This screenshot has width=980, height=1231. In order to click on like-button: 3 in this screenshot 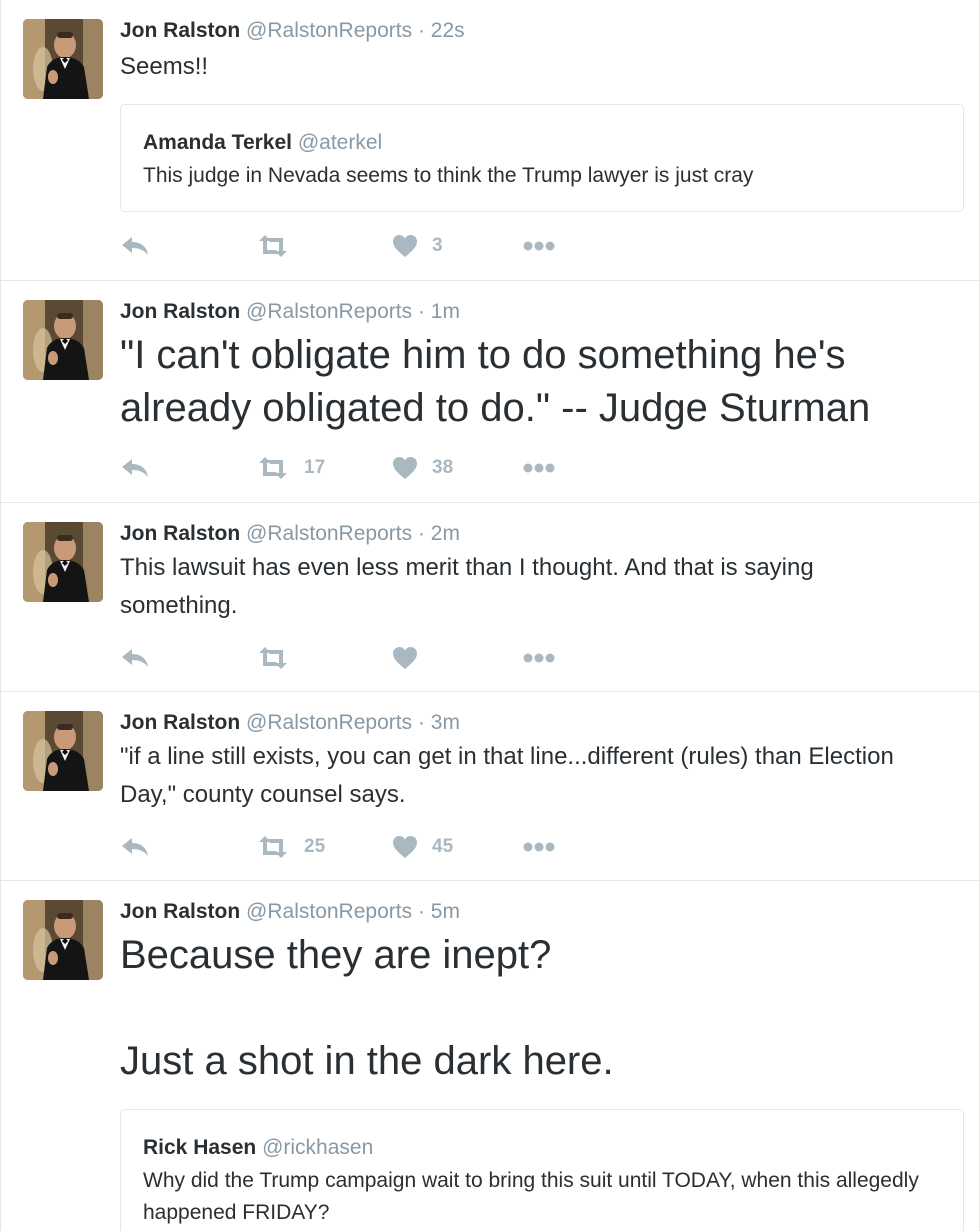, I will do `click(417, 246)`.